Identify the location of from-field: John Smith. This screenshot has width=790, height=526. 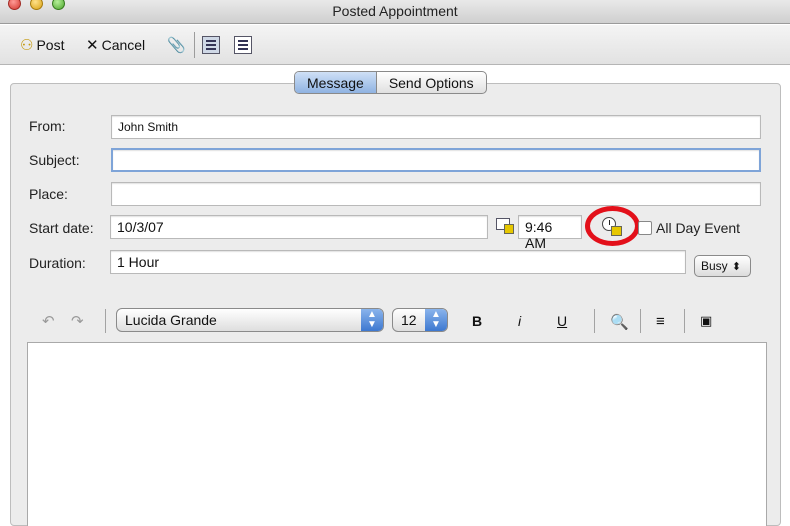
(436, 127).